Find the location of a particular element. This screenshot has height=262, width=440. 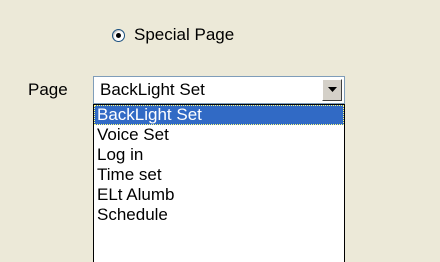

radio-checked-dot is located at coordinates (118, 35).